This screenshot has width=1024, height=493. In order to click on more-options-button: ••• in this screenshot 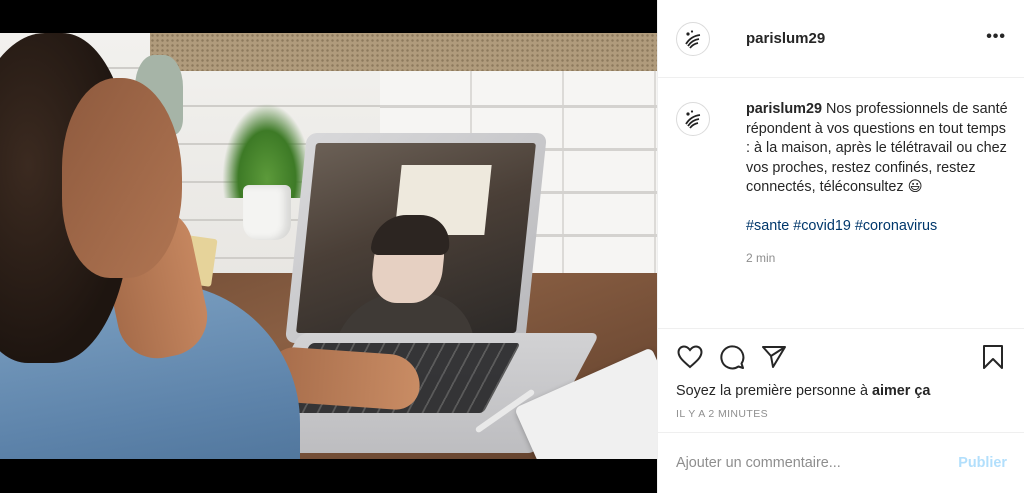, I will do `click(996, 37)`.